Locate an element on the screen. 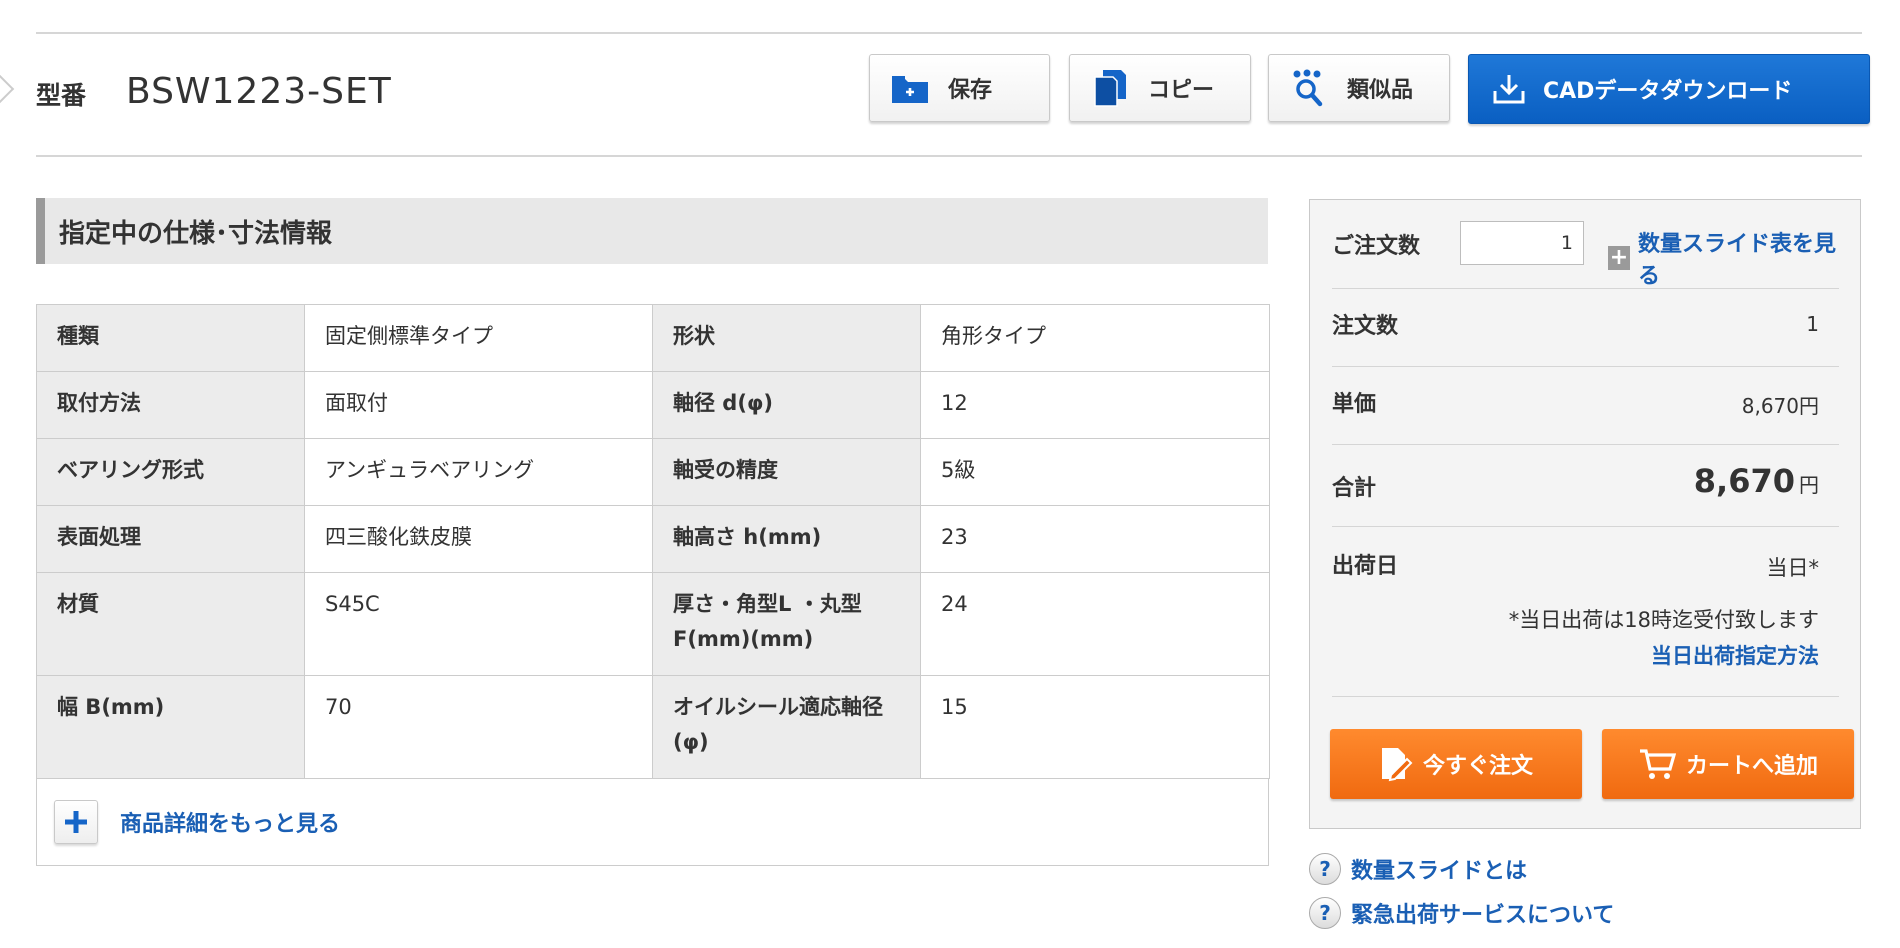 This screenshot has width=1900, height=948. table-row: 取付方法 面取付 軸径 d(φ) 12 is located at coordinates (653, 405).